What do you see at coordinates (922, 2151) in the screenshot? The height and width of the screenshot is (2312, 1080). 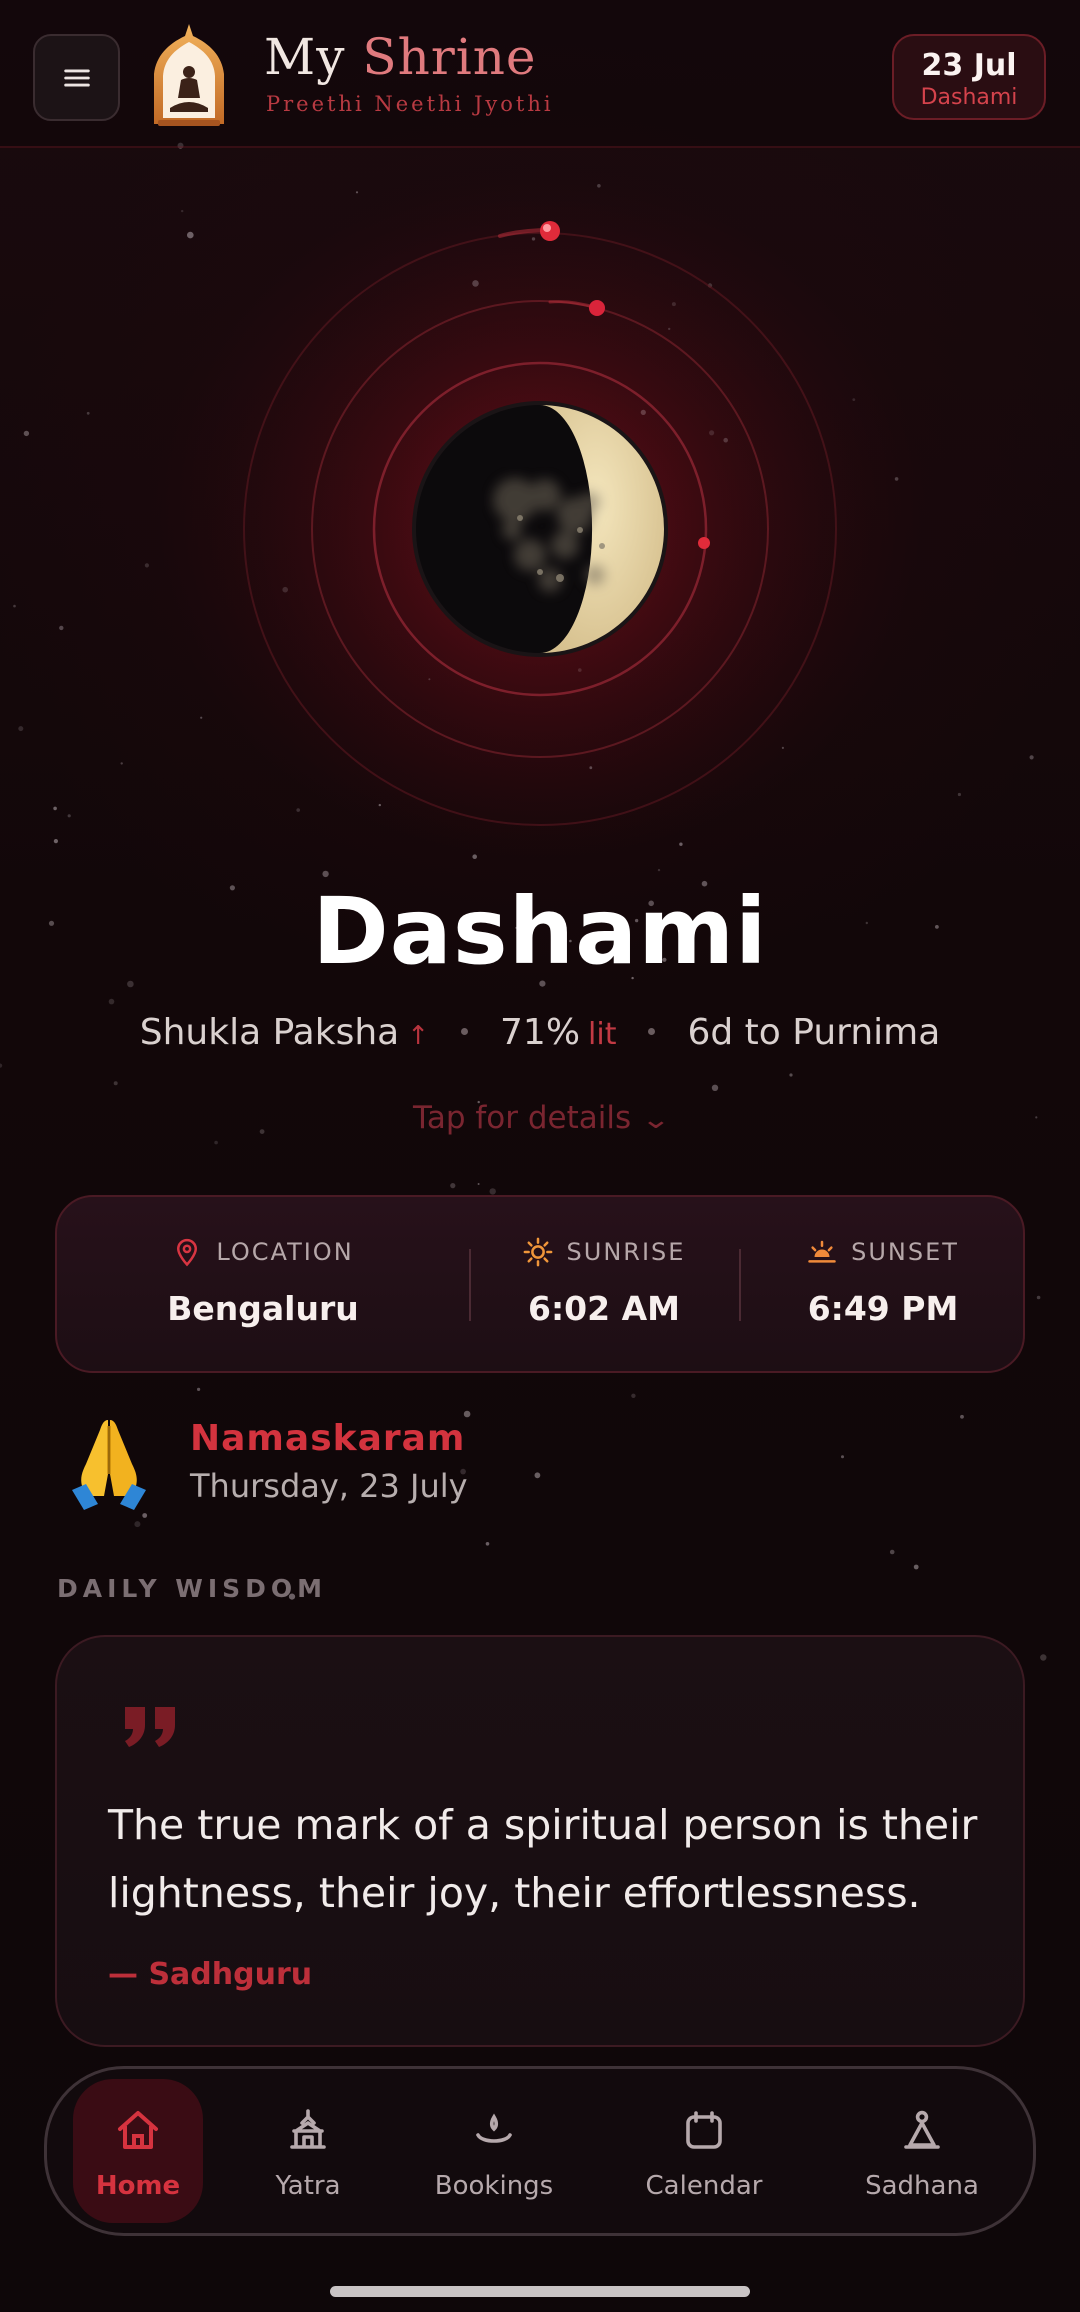 I see `nav-sadhana: Sadhana` at bounding box center [922, 2151].